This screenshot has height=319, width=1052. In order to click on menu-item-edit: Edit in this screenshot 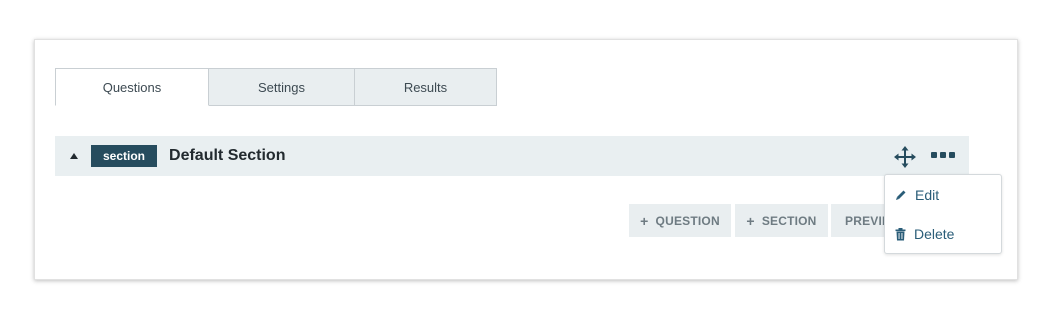, I will do `click(917, 195)`.